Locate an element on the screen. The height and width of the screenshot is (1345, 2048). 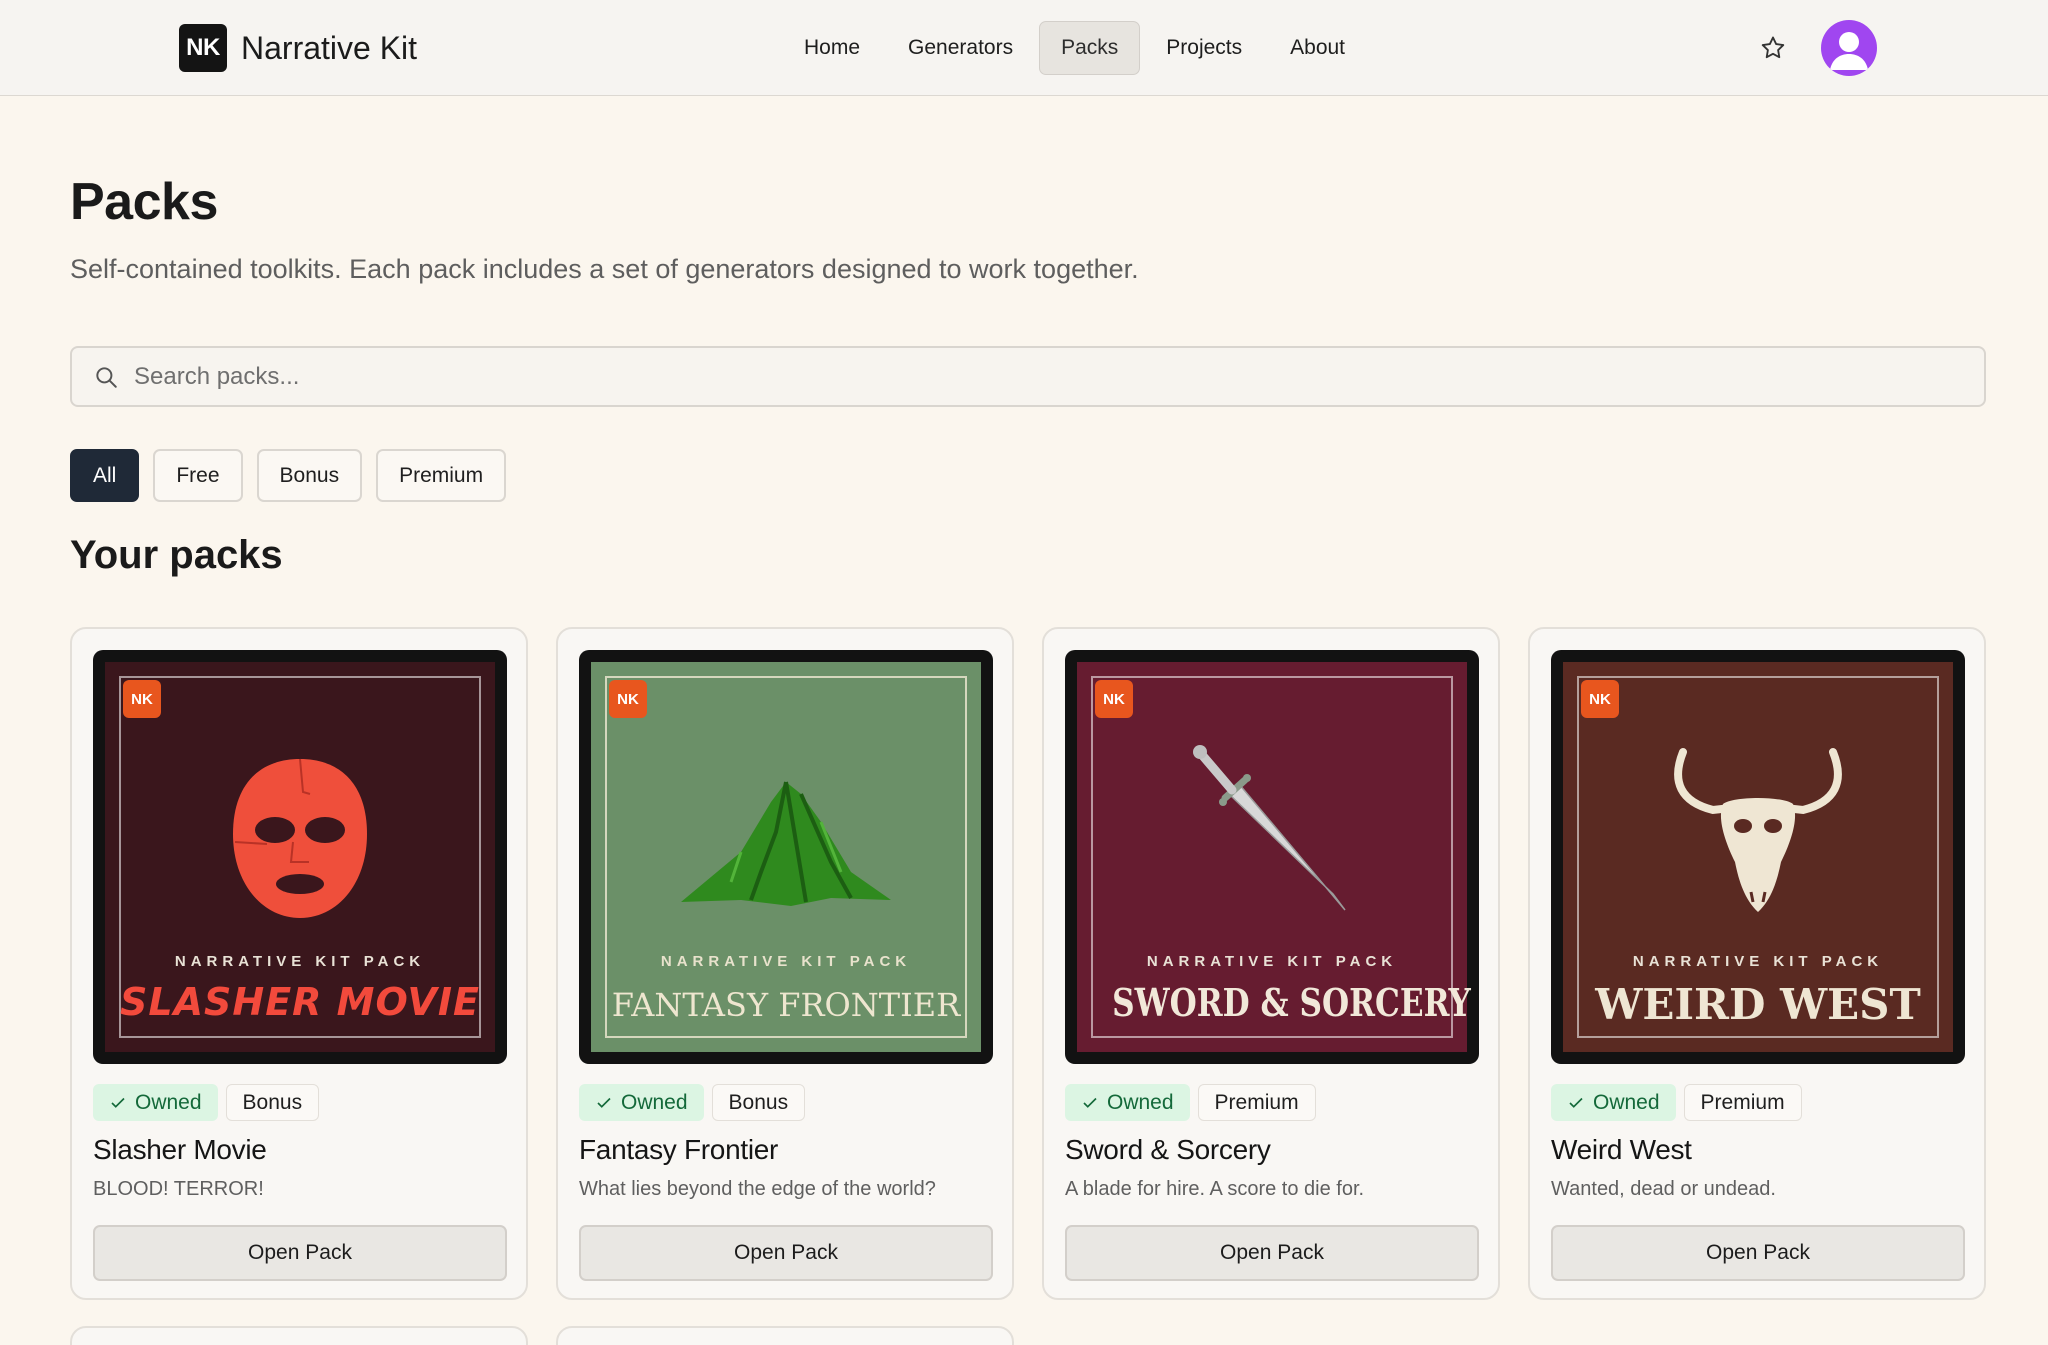
pack-cover: NK NARRATIVE KIT PACK SLASHER MOVIE is located at coordinates (300, 857).